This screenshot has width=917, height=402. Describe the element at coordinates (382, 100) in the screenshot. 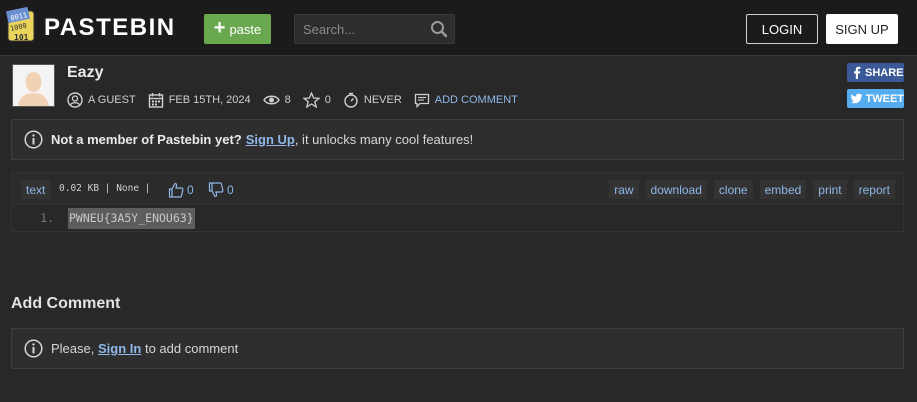

I see `expiration-value: NEVER` at that location.